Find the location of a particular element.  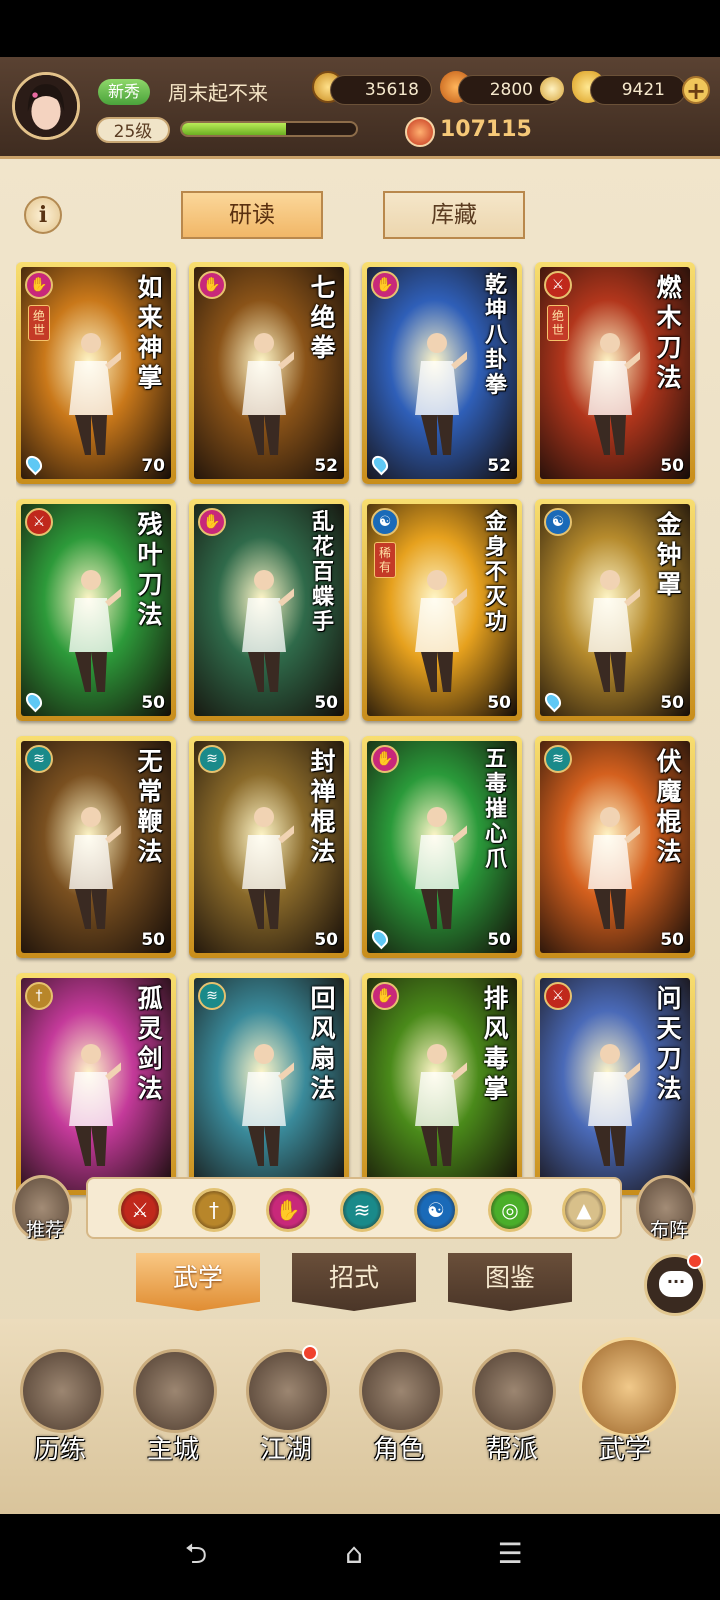

back-icon: ⮌ is located at coordinates (196, 1554).